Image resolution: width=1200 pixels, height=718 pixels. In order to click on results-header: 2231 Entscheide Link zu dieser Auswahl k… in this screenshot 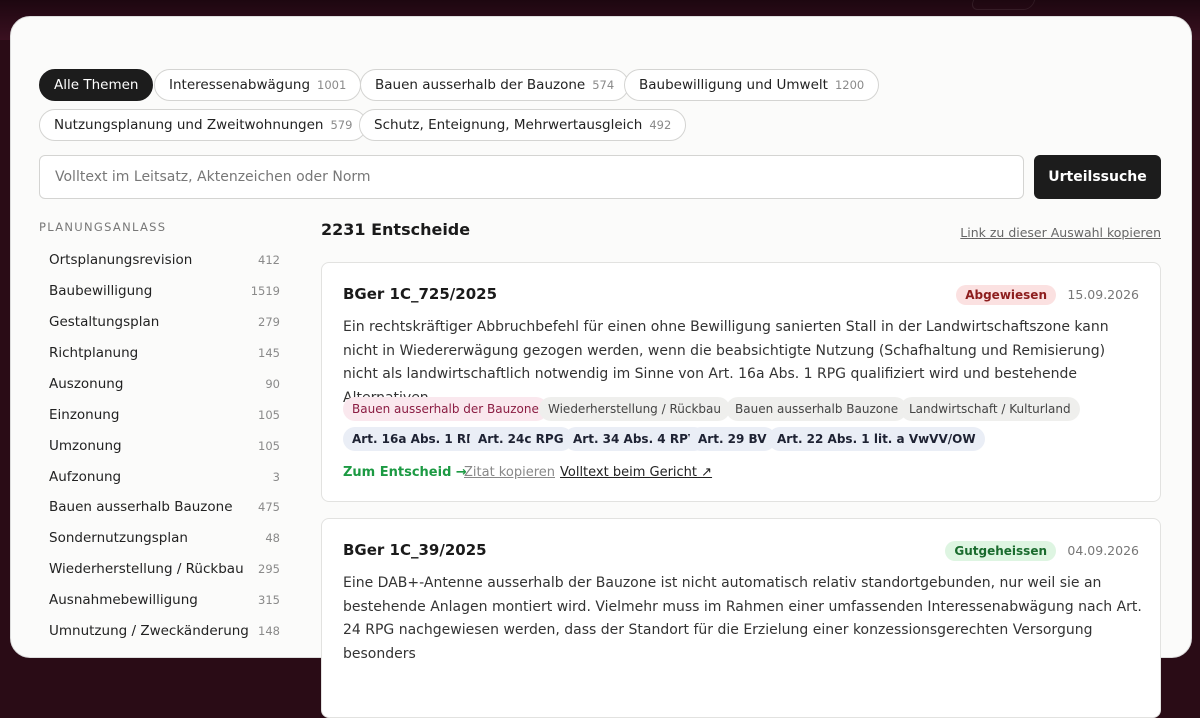, I will do `click(741, 232)`.